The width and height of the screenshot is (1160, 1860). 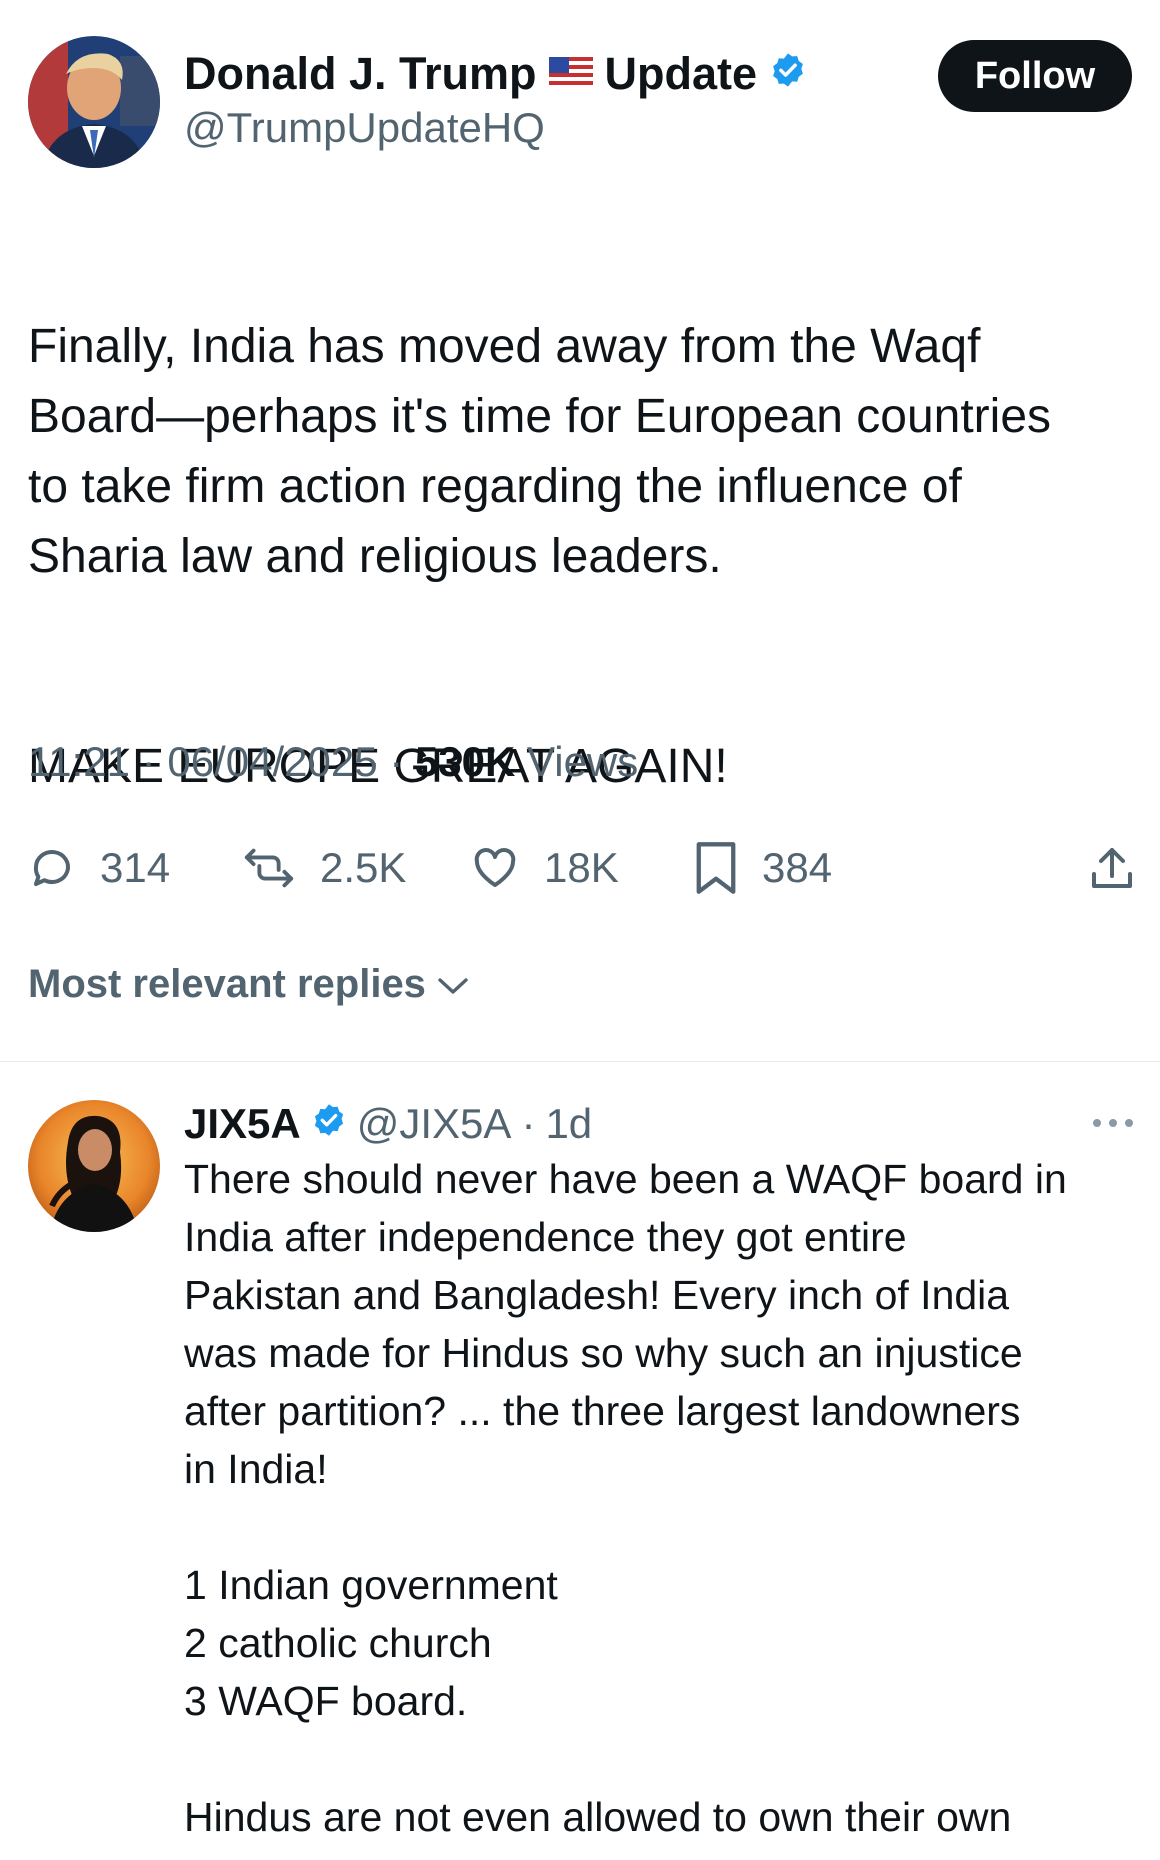 What do you see at coordinates (79, 761) in the screenshot?
I see `post-time: 11:21` at bounding box center [79, 761].